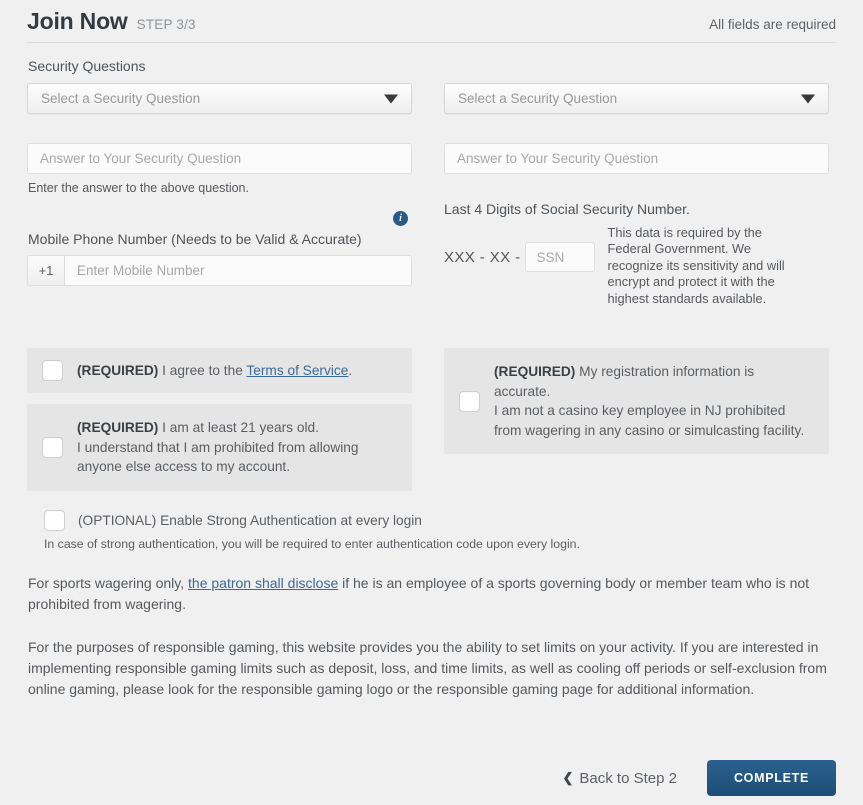  What do you see at coordinates (699, 778) in the screenshot?
I see `form-footer: ❮ Back to Step 2 COMPLETE` at bounding box center [699, 778].